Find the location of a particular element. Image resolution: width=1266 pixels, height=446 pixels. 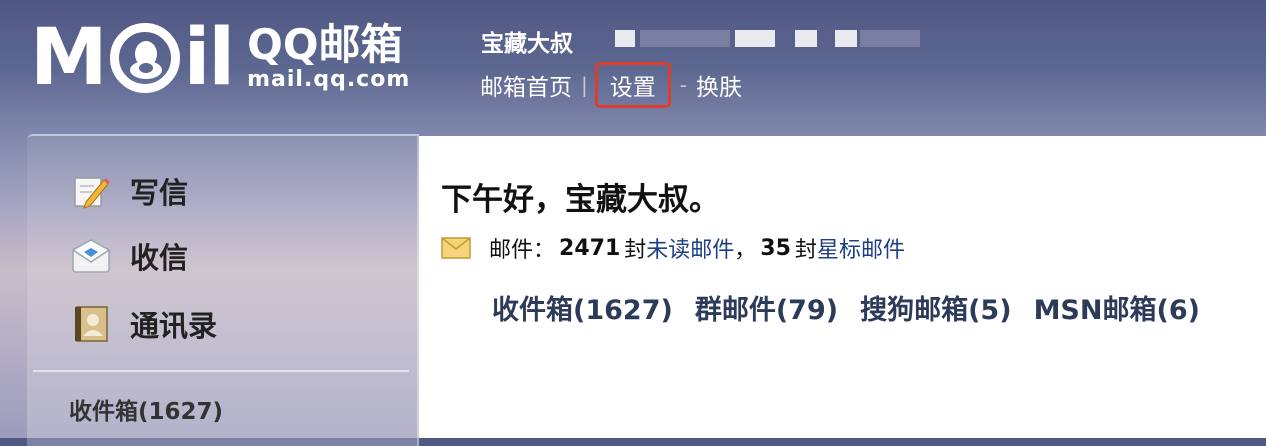

sidebar-item-contacts: 通讯录 is located at coordinates (144, 324).